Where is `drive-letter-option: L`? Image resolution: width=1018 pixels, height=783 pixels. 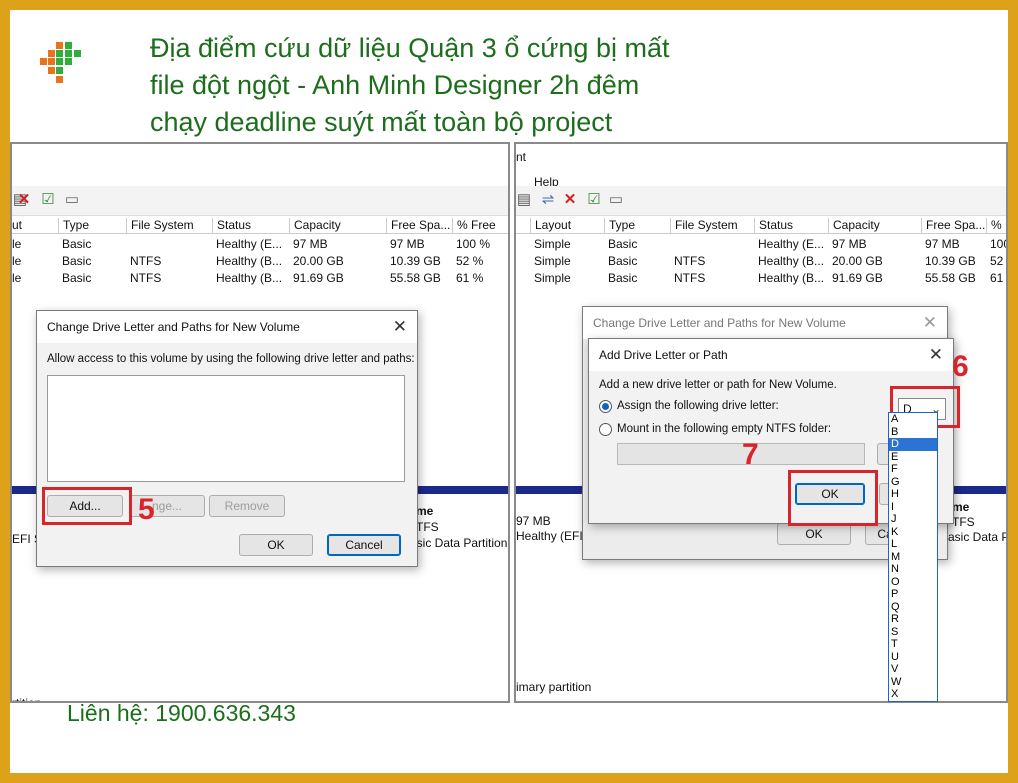 drive-letter-option: L is located at coordinates (913, 544).